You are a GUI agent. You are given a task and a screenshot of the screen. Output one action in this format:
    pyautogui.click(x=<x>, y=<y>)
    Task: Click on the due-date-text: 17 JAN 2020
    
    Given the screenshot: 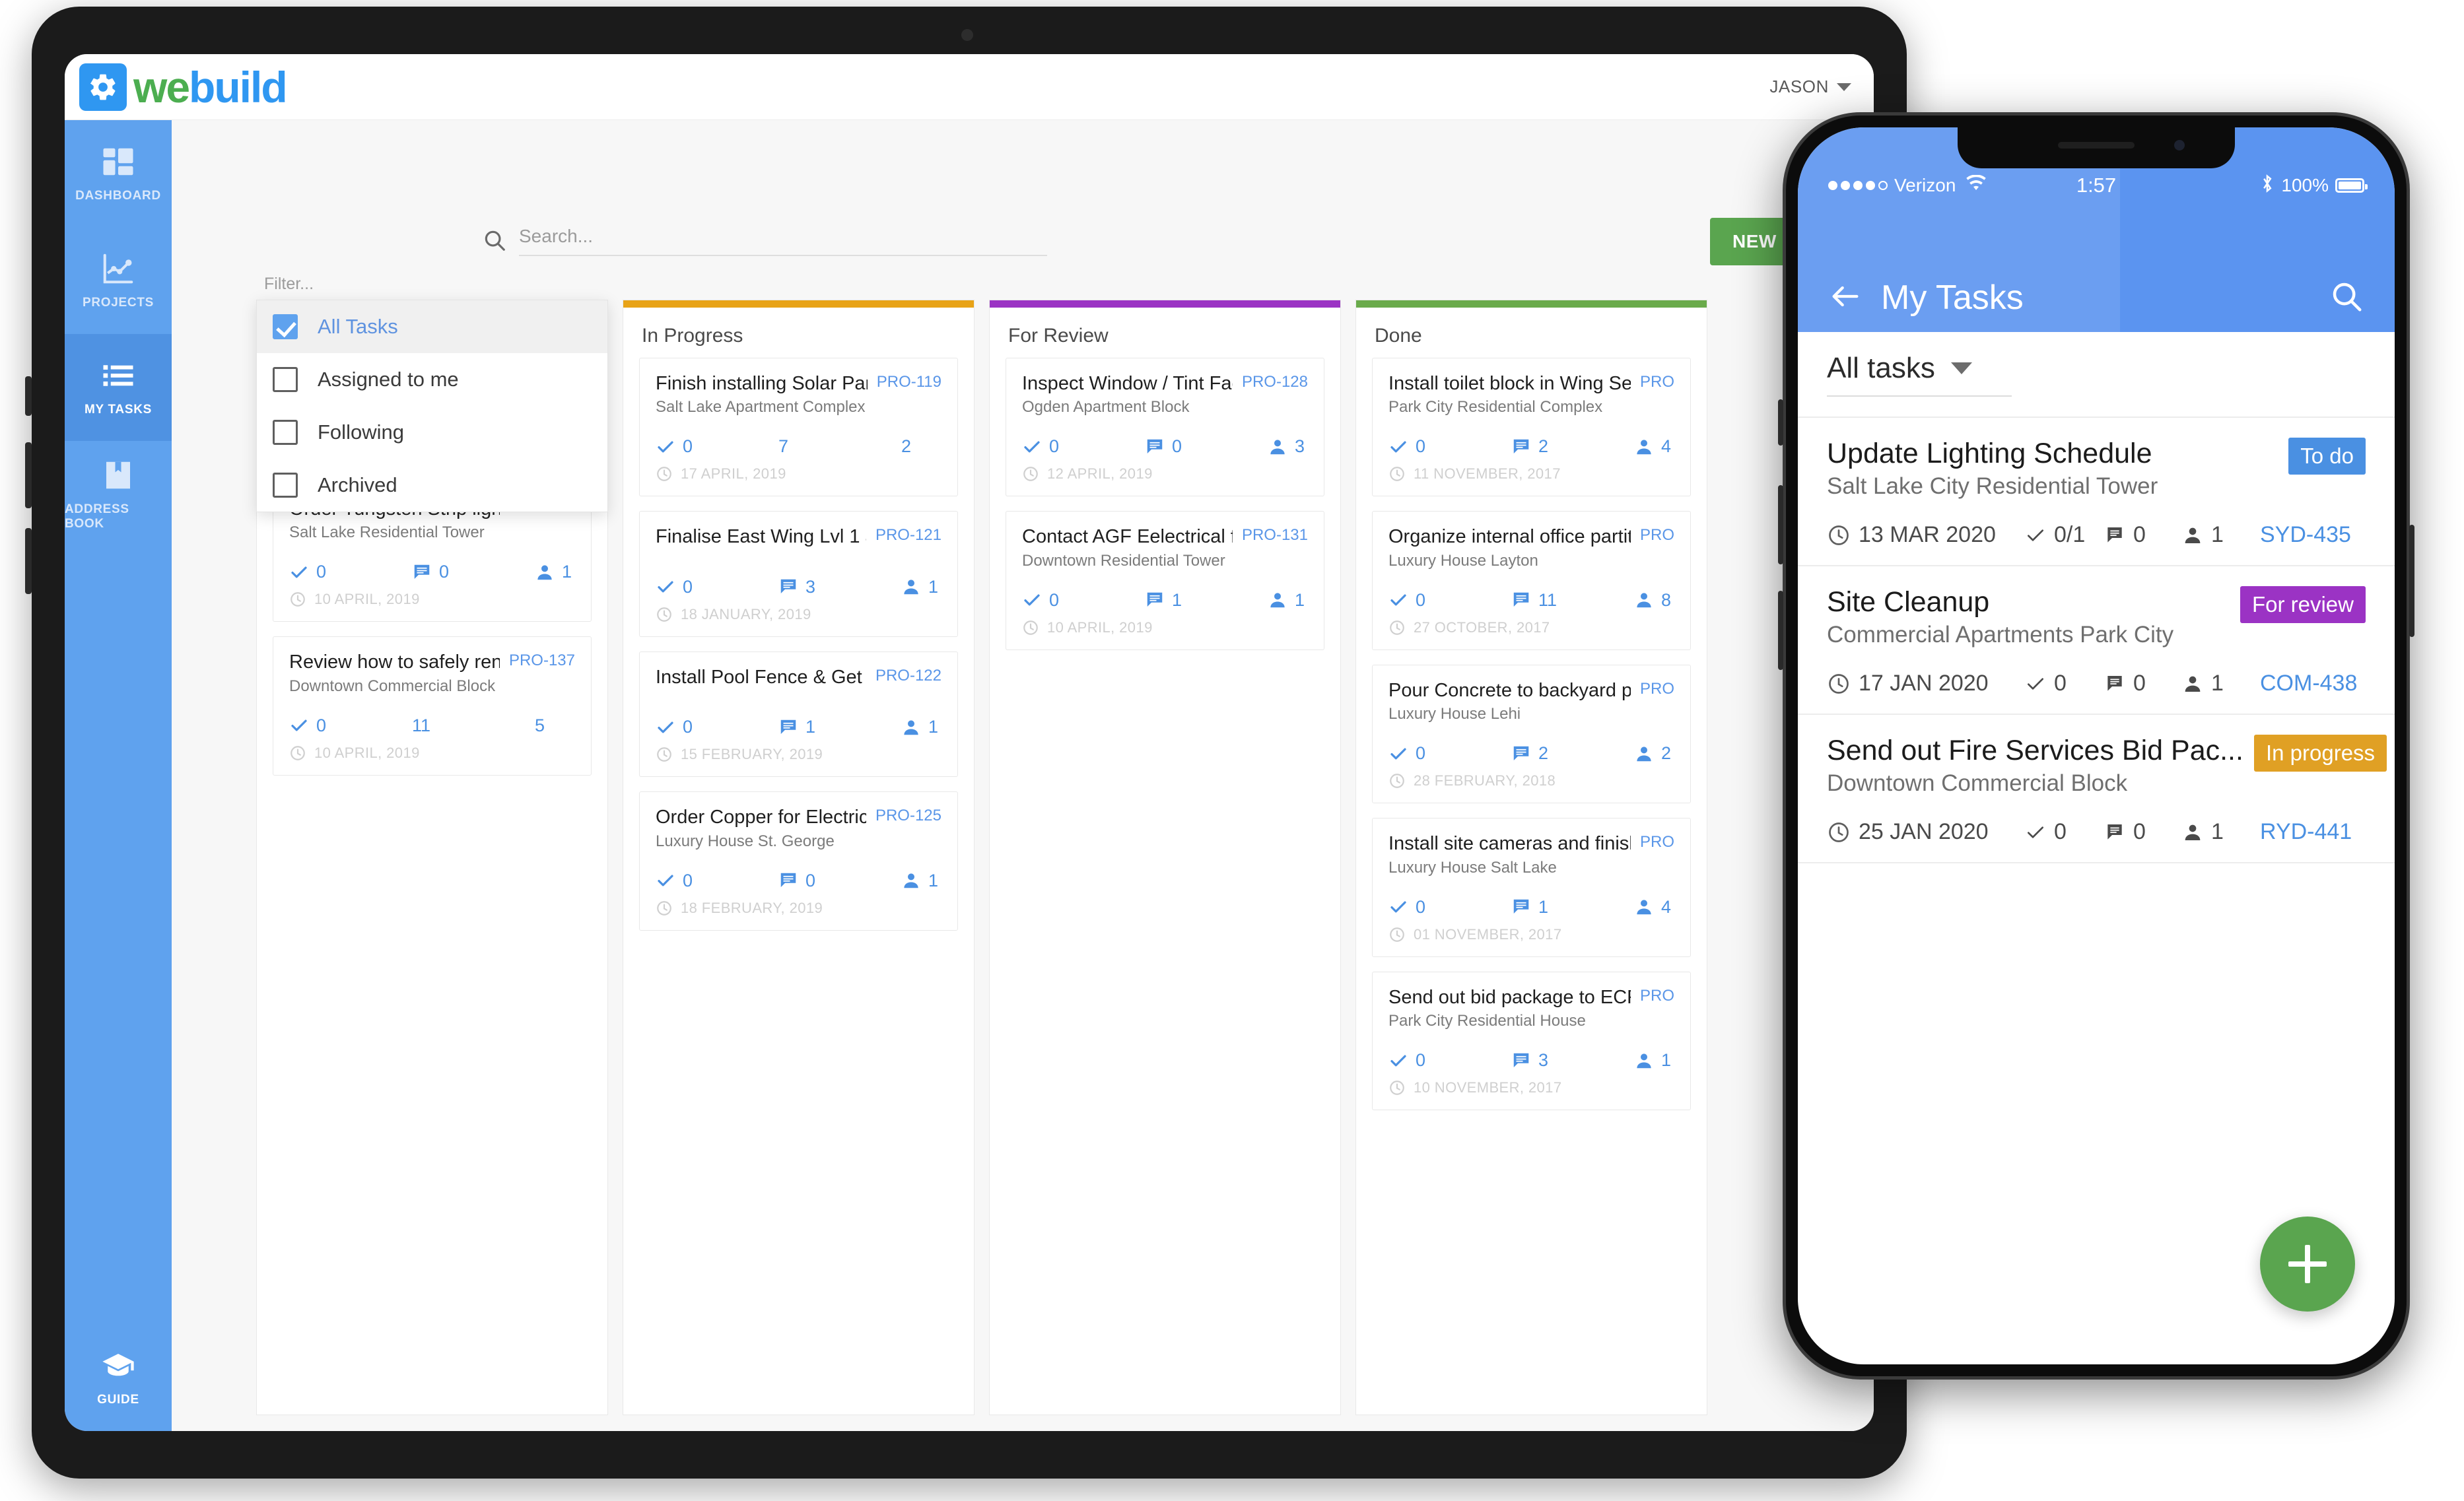 What is the action you would take?
    pyautogui.click(x=1924, y=683)
    